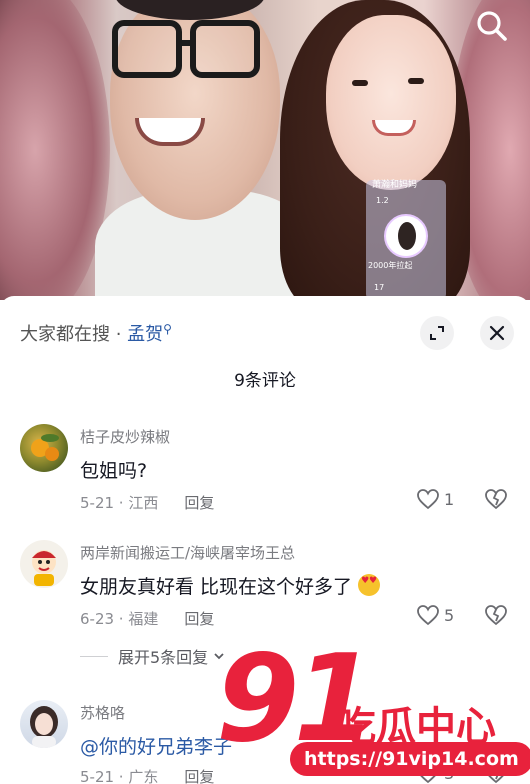 This screenshot has width=530, height=784. Describe the element at coordinates (55, 150) in the screenshot. I see `video-background-blur` at that location.